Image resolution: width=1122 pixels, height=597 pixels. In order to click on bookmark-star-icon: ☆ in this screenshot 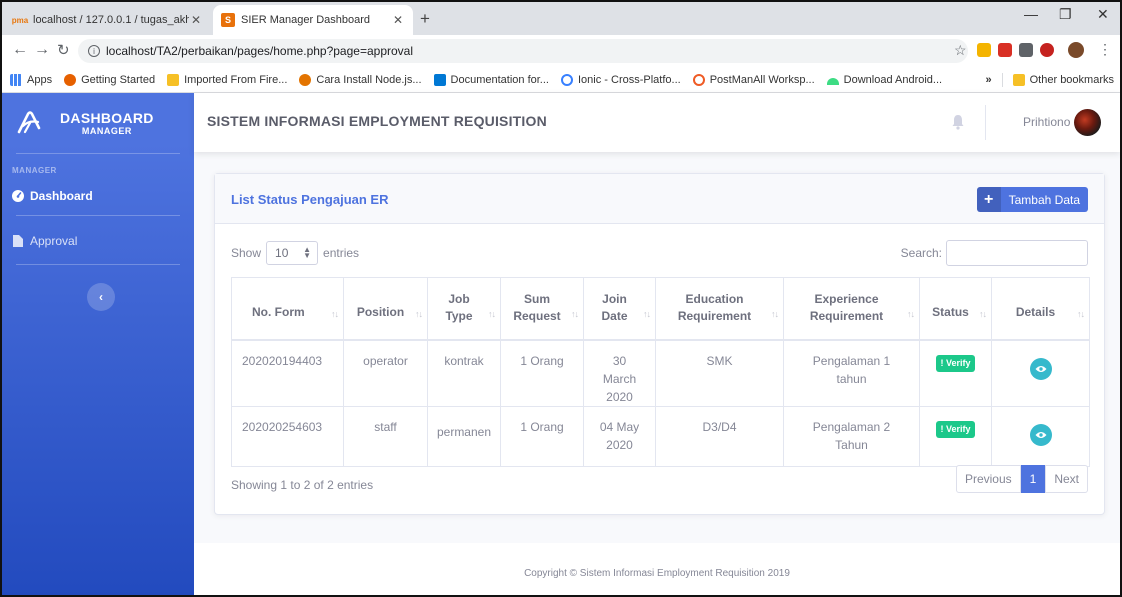, I will do `click(960, 50)`.